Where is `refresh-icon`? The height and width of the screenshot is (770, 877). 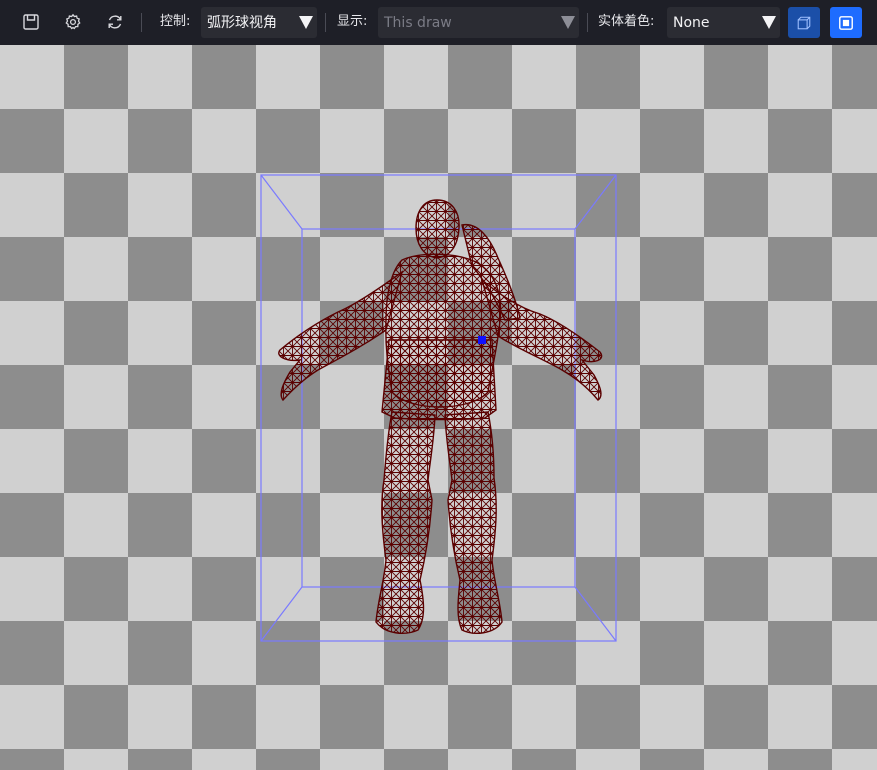 refresh-icon is located at coordinates (115, 22).